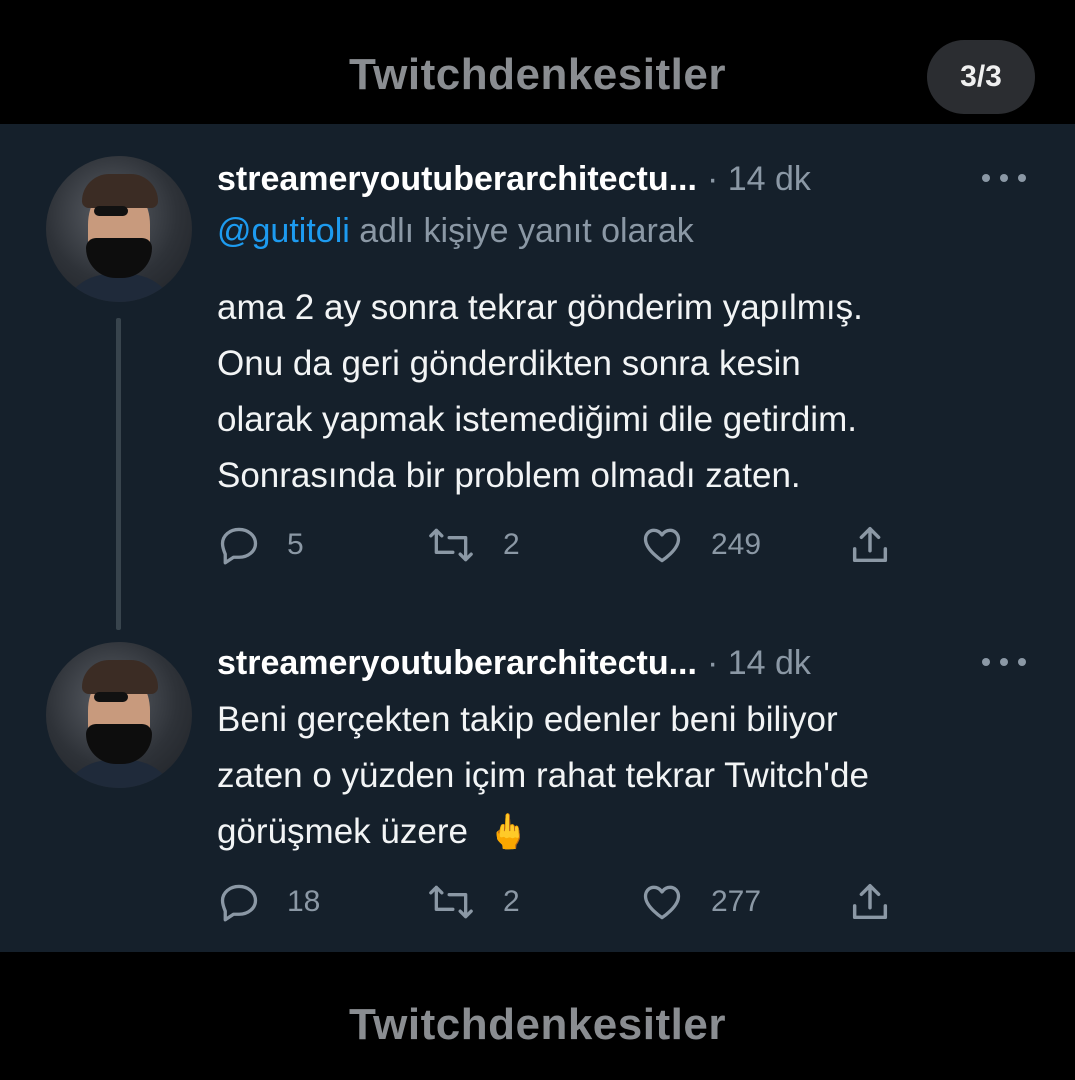 This screenshot has width=1075, height=1080. Describe the element at coordinates (304, 901) in the screenshot. I see `reply-count: 18` at that location.